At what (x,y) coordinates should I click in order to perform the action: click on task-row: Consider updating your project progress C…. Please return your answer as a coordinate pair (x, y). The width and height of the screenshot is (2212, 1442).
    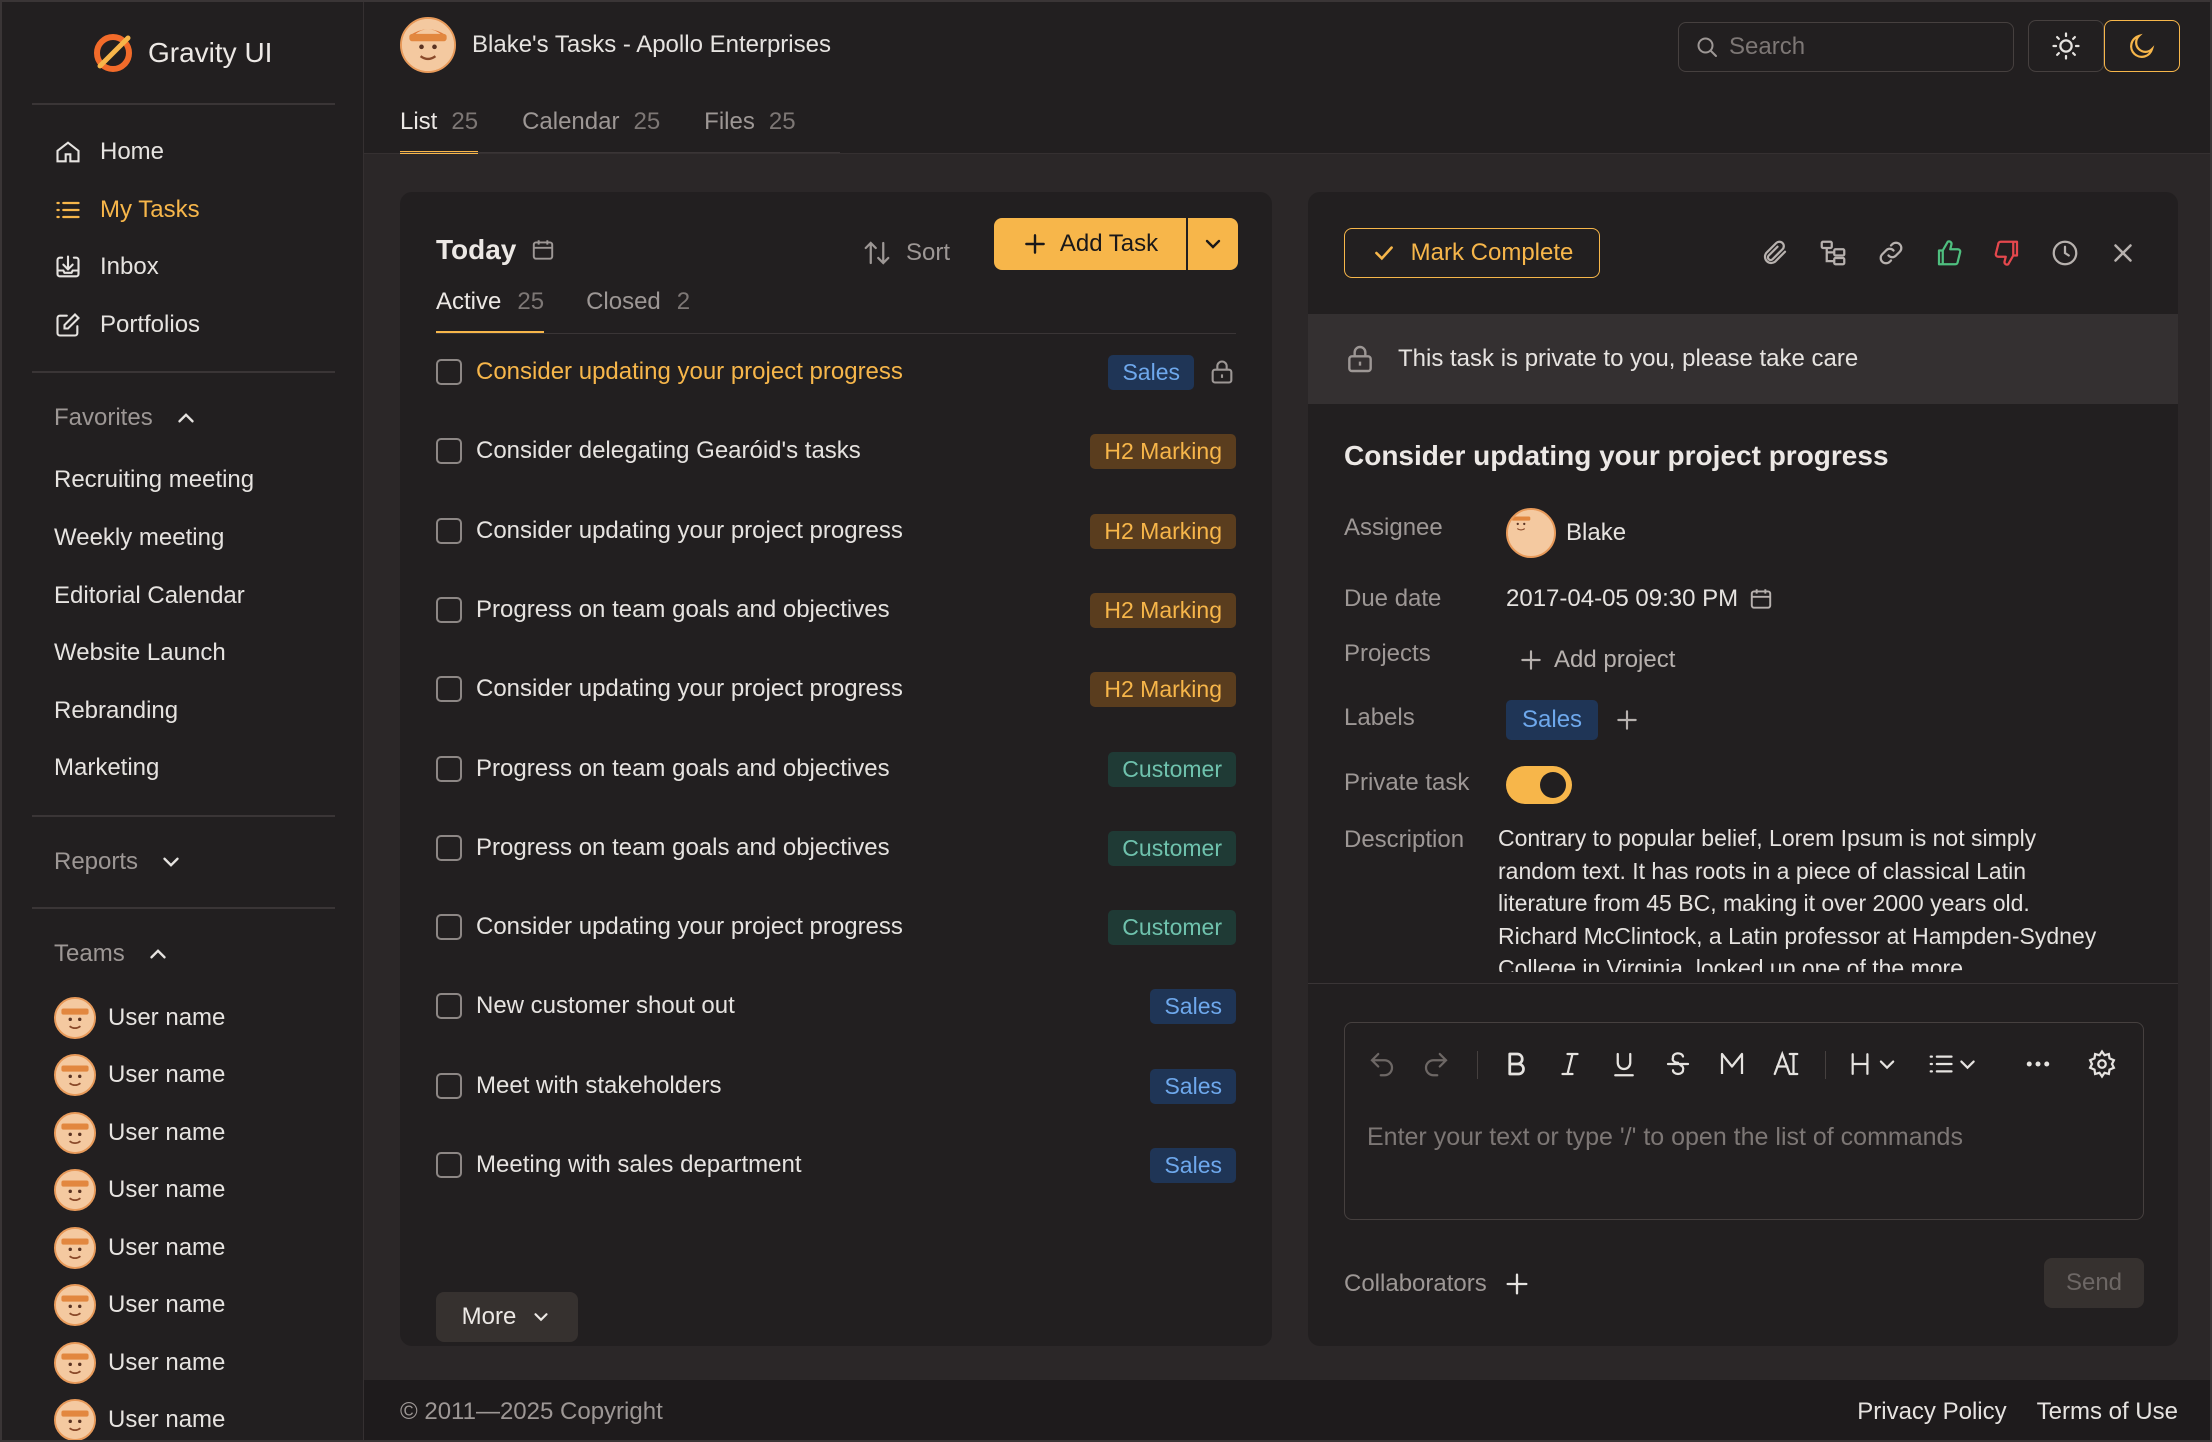
    Looking at the image, I should click on (836, 927).